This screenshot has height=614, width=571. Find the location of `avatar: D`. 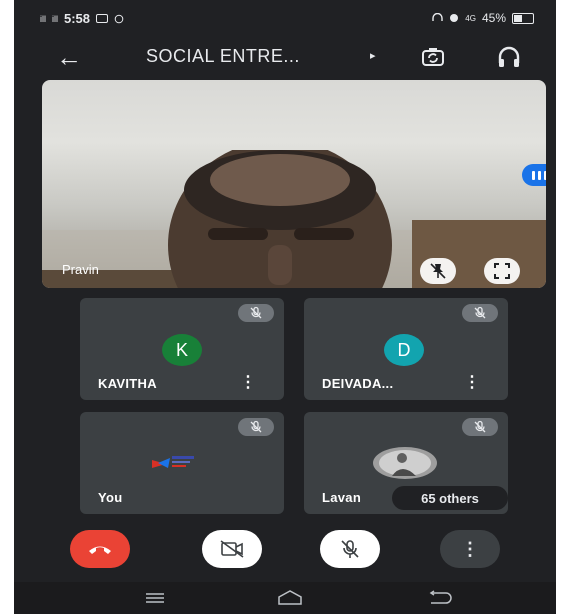

avatar: D is located at coordinates (404, 350).